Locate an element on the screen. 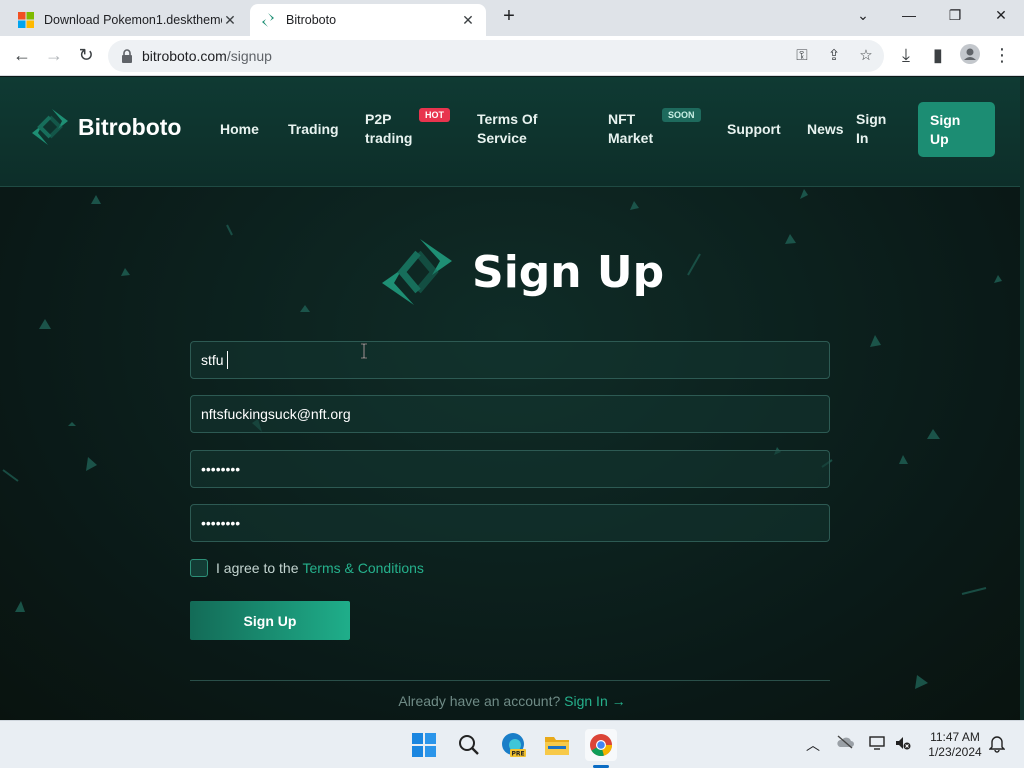  close-window-button: ✕ is located at coordinates (1001, 16).